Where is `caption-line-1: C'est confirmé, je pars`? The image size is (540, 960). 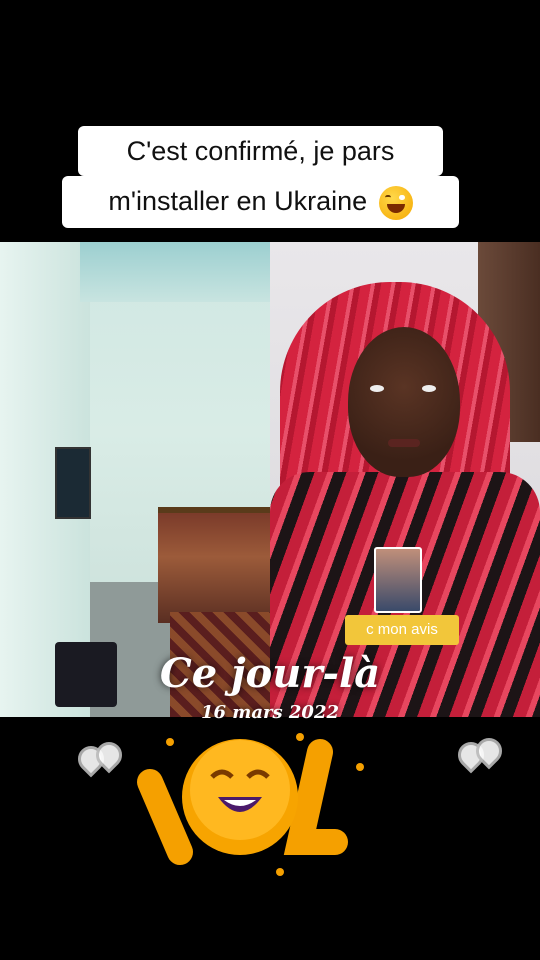 caption-line-1: C'est confirmé, je pars is located at coordinates (260, 151).